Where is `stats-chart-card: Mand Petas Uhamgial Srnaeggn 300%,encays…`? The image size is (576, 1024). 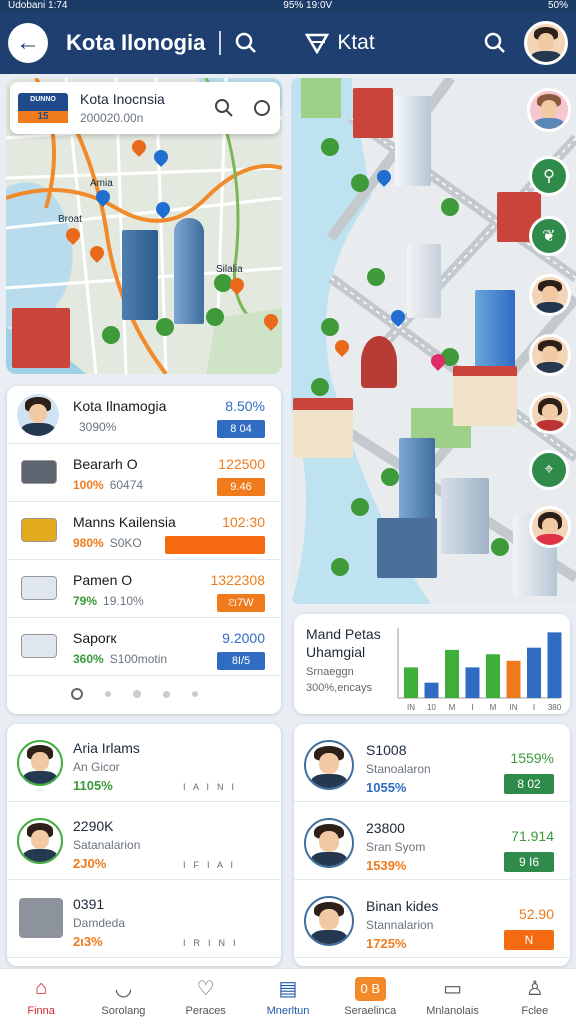 stats-chart-card: Mand Petas Uhamgial Srnaeggn 300%,encays… is located at coordinates (432, 664).